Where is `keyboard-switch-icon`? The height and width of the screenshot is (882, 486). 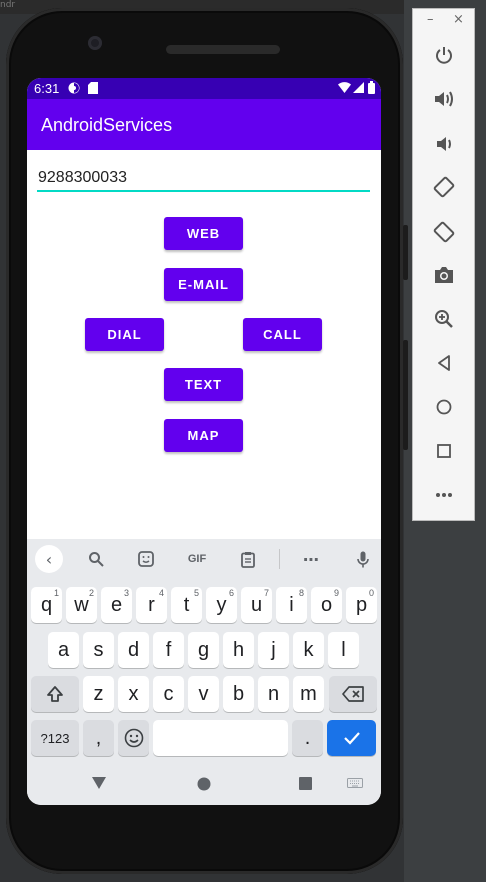
keyboard-switch-icon is located at coordinates (355, 783).